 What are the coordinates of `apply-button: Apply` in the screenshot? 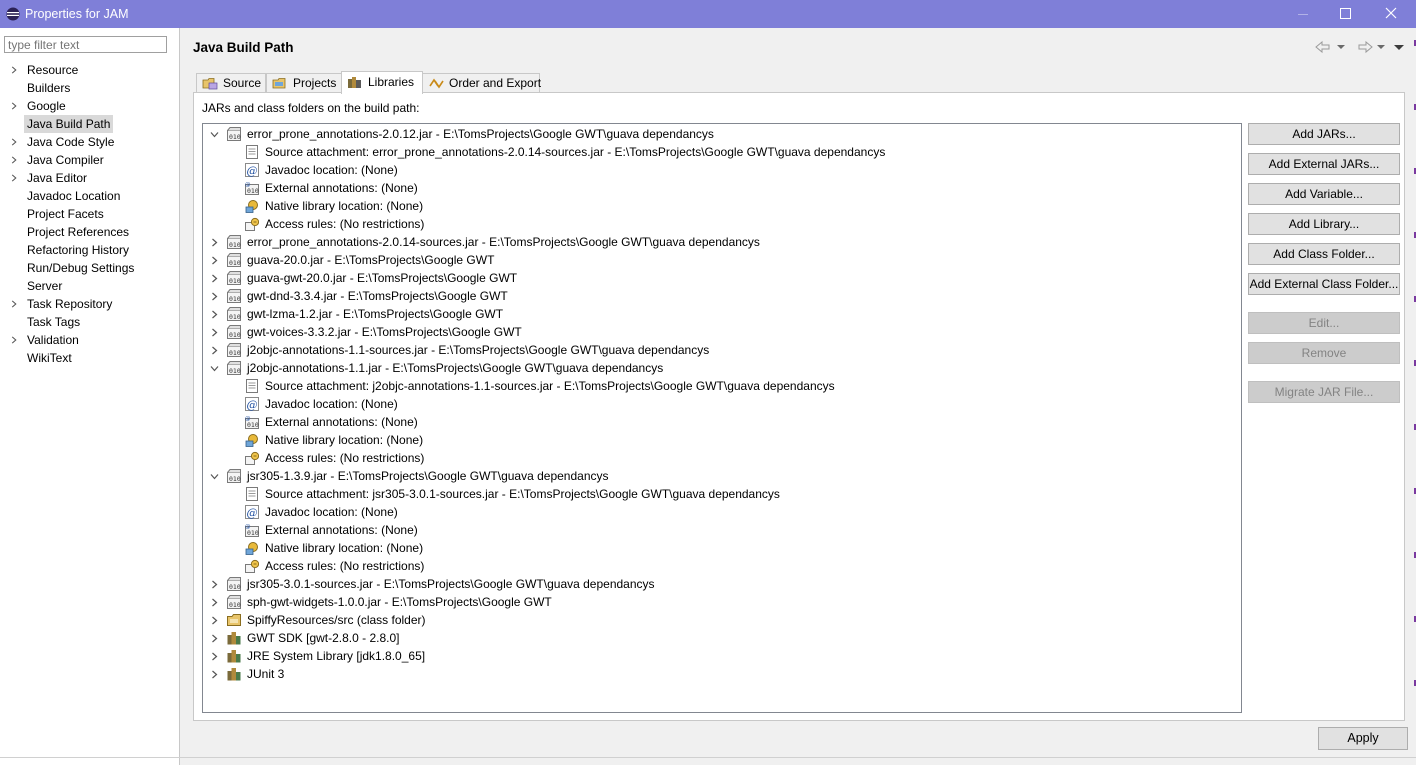 It's located at (1363, 738).